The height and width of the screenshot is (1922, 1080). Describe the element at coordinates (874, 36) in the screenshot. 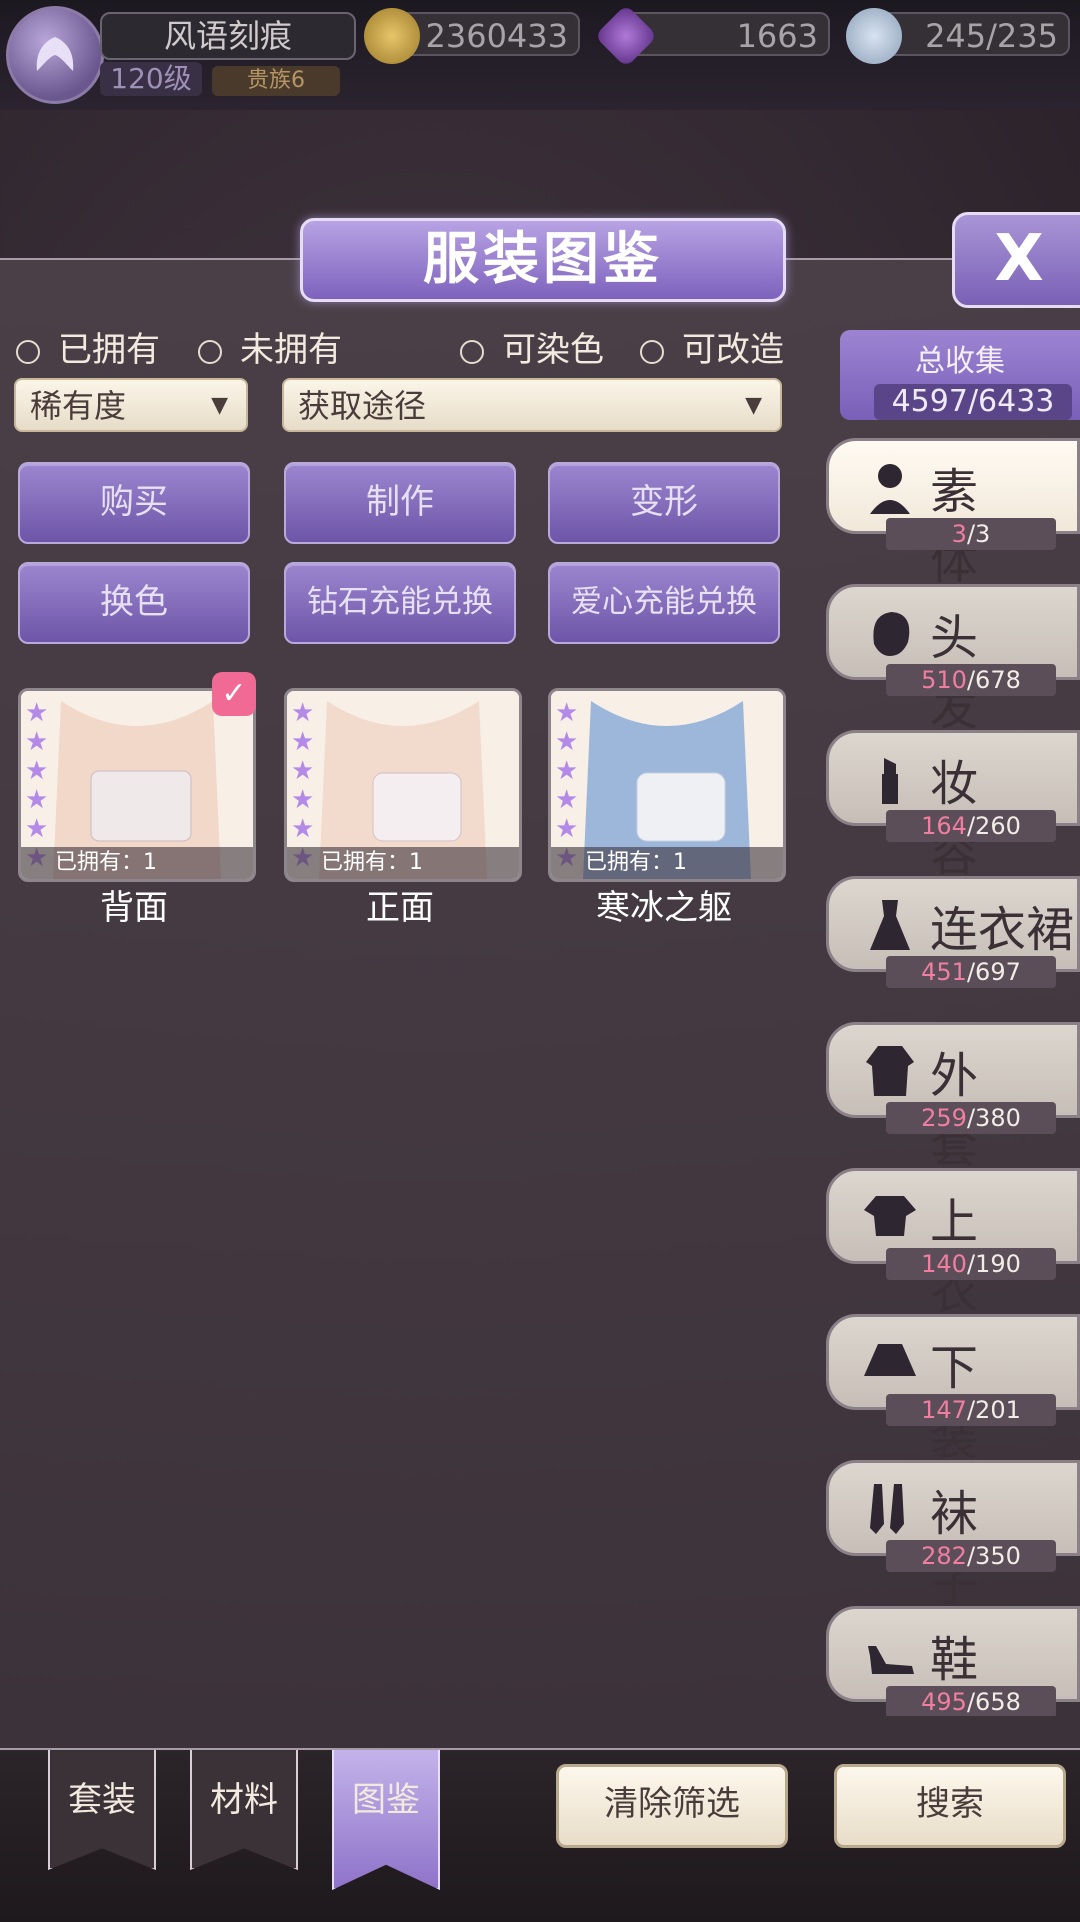

I see `glass-slipper-icon` at that location.